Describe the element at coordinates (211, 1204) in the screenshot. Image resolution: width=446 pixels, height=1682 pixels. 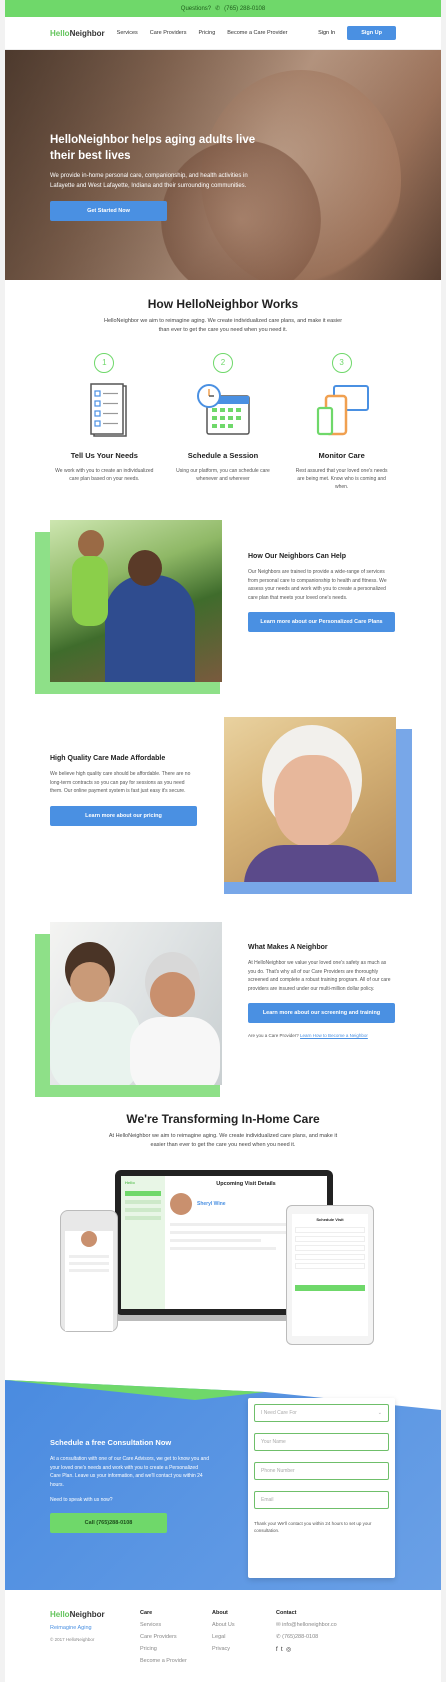
I see `caregiver-name: Sheryl Wine` at that location.